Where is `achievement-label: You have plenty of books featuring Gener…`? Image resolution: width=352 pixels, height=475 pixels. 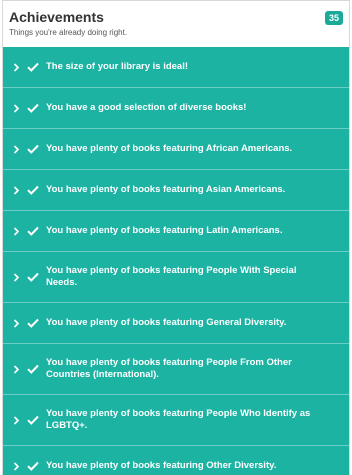 achievement-label: You have plenty of books featuring Gener… is located at coordinates (166, 322).